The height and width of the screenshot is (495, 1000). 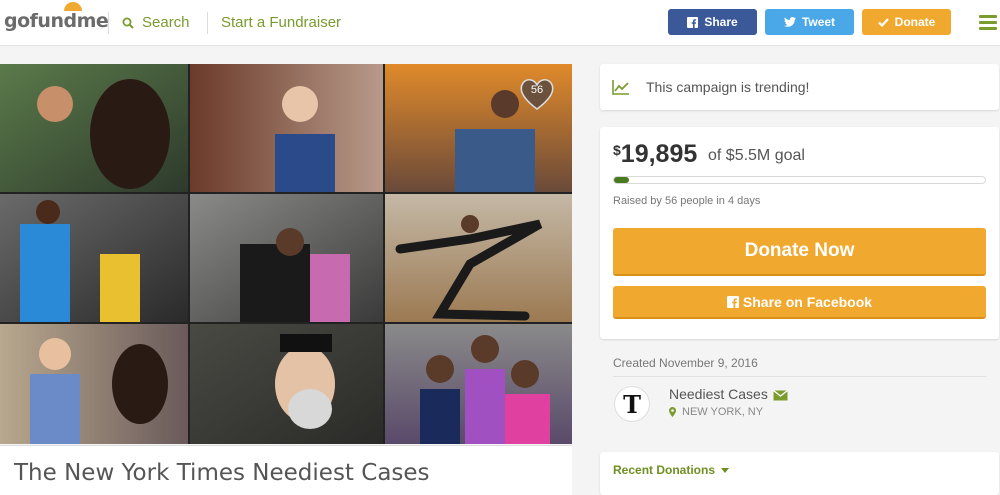 What do you see at coordinates (659, 154) in the screenshot?
I see `amount-value: 19,895` at bounding box center [659, 154].